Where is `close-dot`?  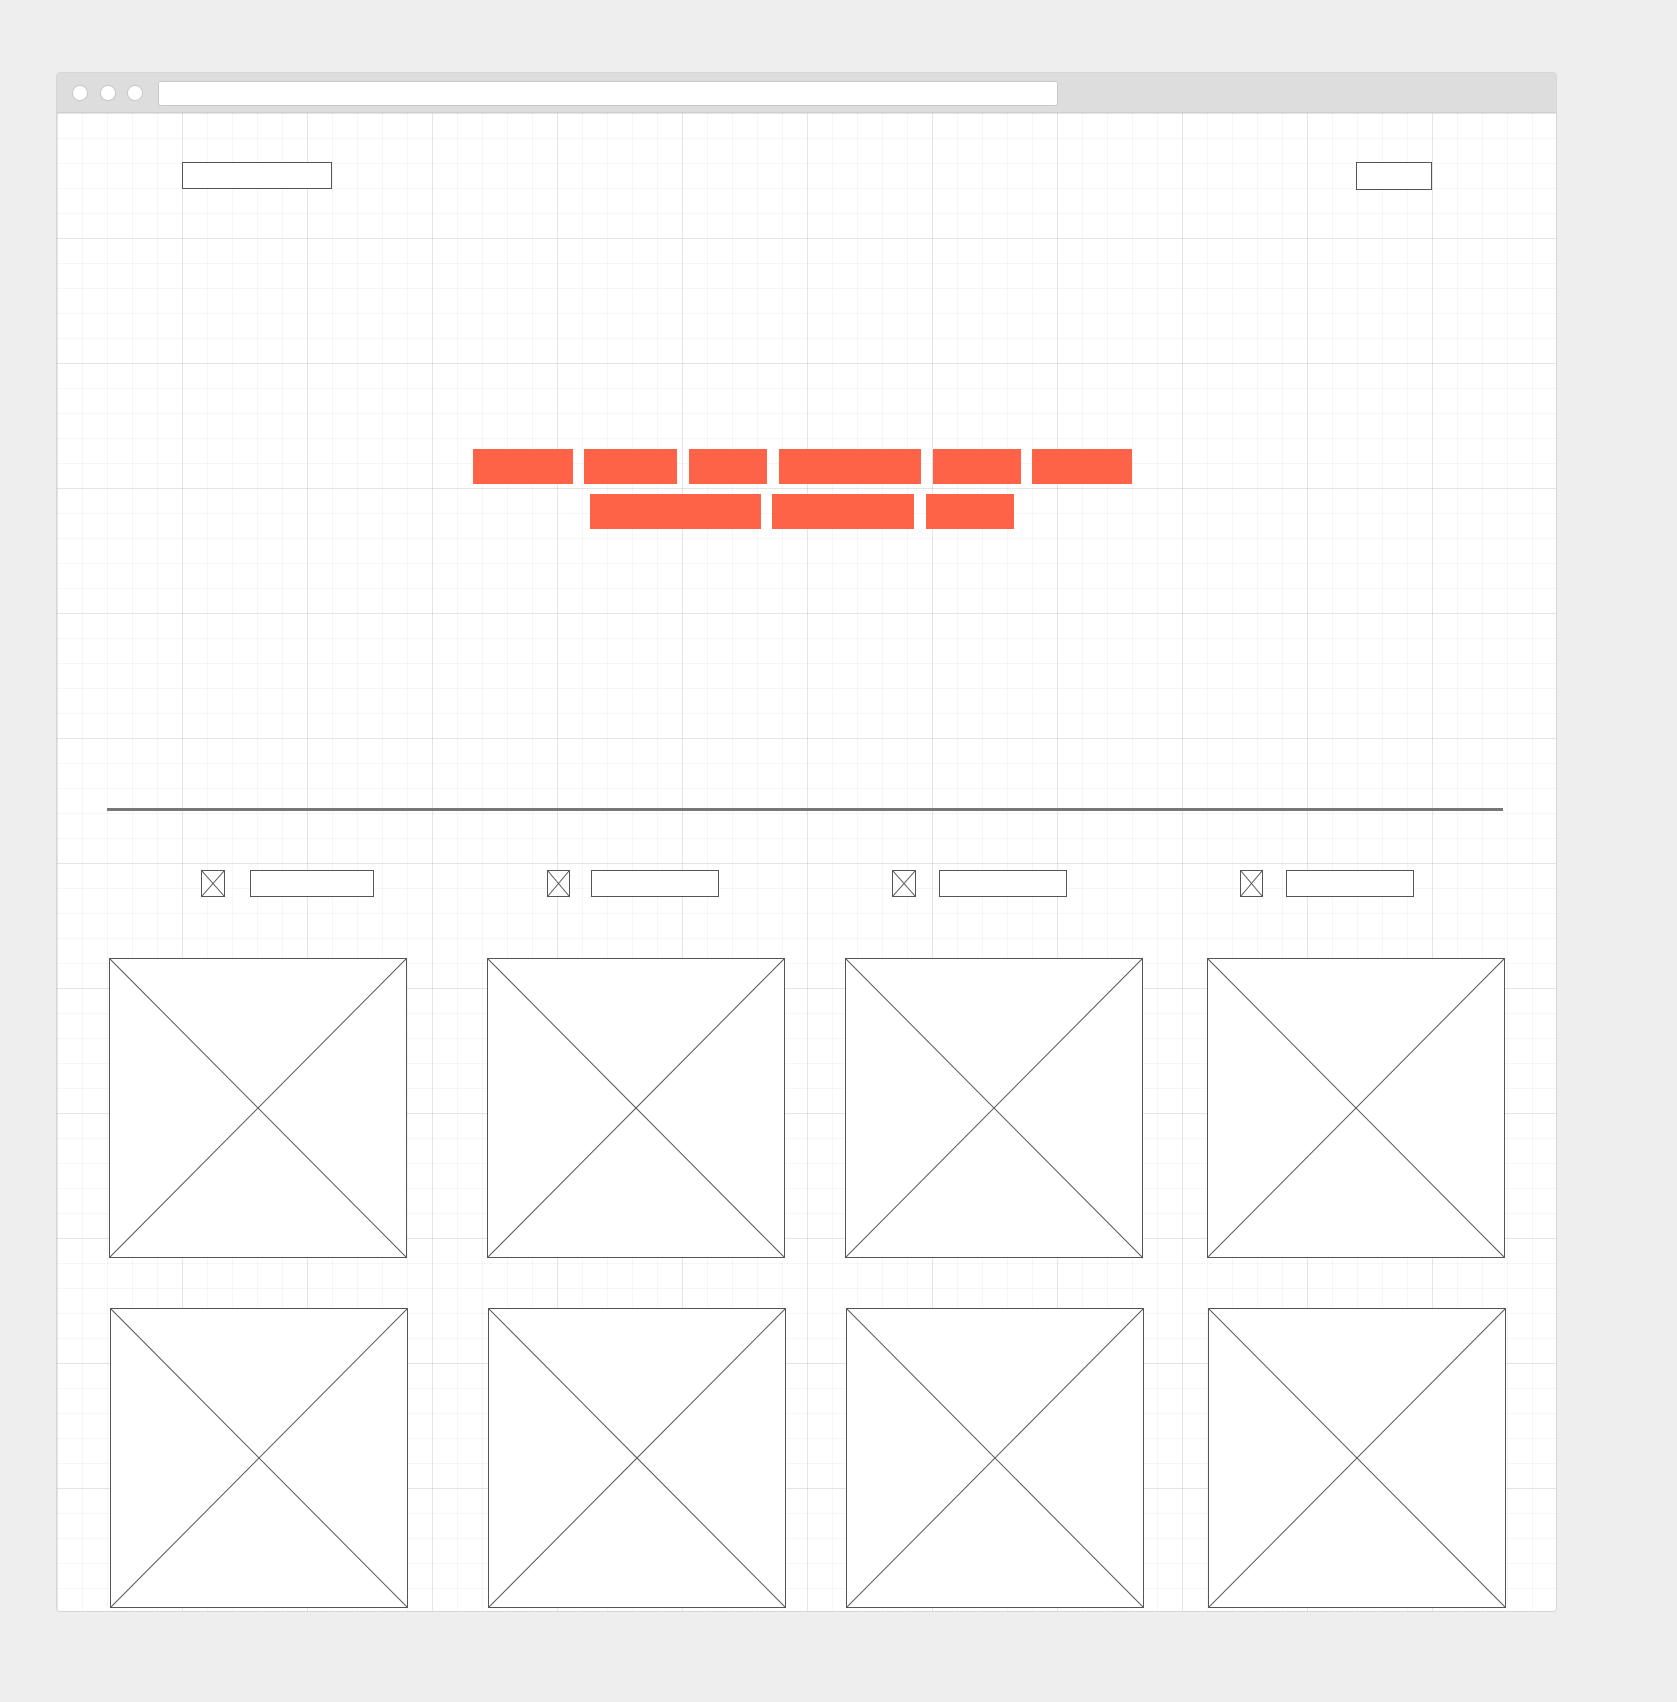 close-dot is located at coordinates (80, 93).